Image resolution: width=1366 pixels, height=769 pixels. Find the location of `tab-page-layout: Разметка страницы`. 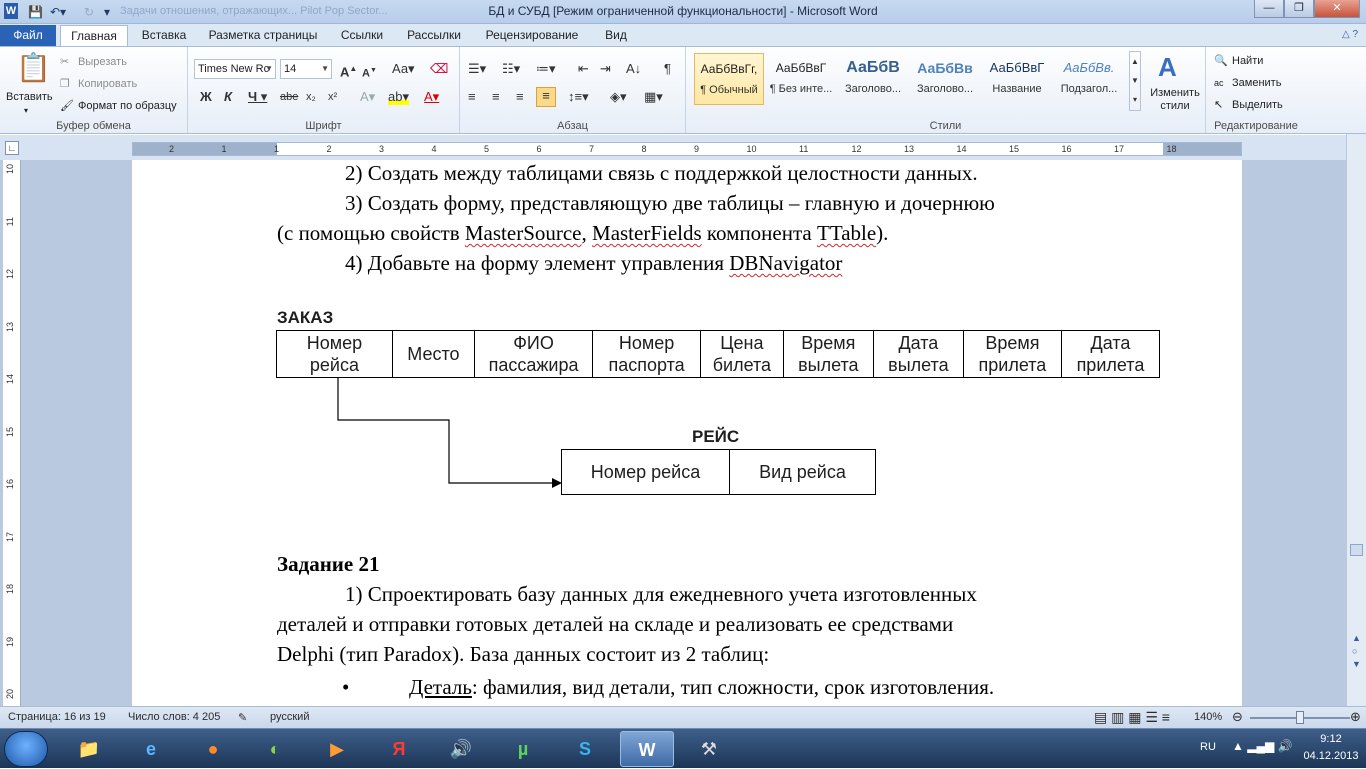

tab-page-layout: Разметка страницы is located at coordinates (263, 35).